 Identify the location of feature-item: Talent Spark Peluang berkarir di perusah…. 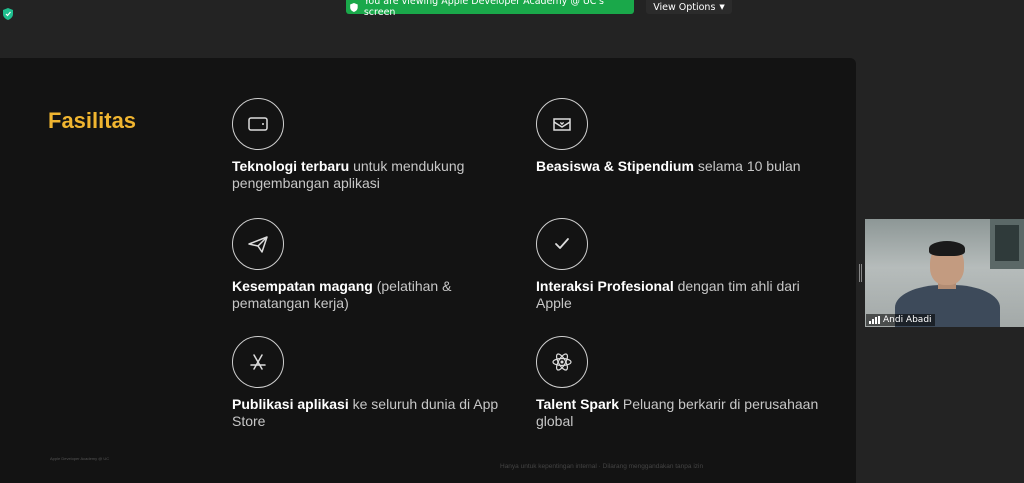
(686, 383).